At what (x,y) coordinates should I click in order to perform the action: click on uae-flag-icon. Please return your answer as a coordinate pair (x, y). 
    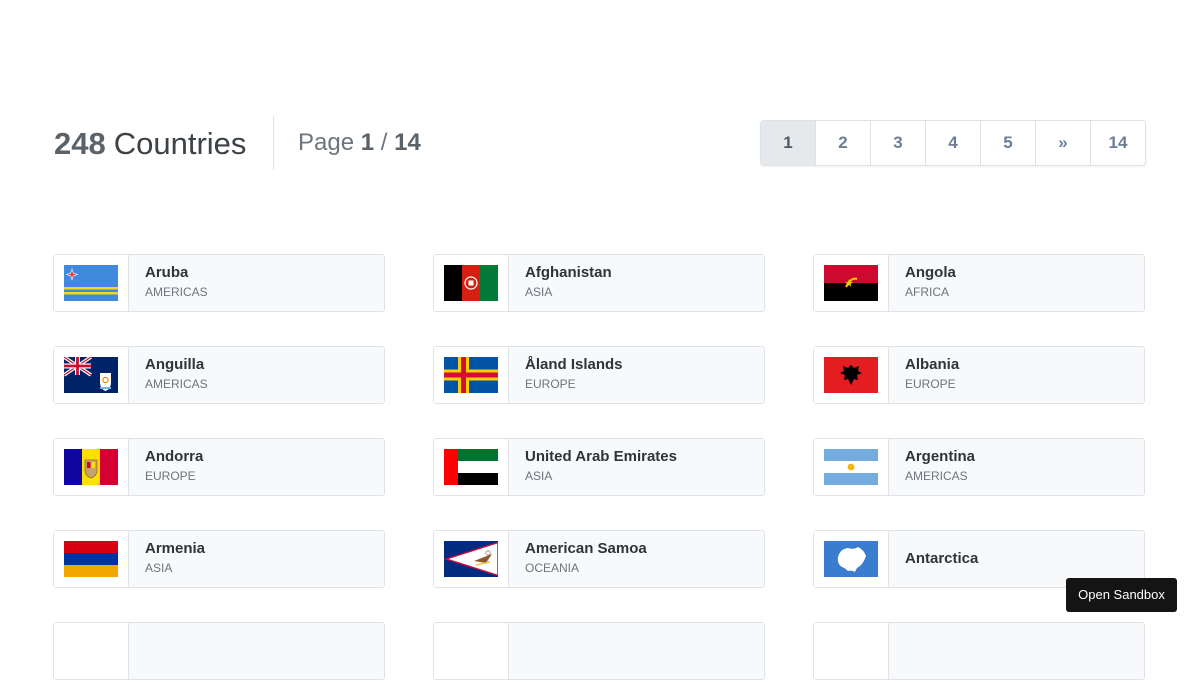
    Looking at the image, I should click on (471, 467).